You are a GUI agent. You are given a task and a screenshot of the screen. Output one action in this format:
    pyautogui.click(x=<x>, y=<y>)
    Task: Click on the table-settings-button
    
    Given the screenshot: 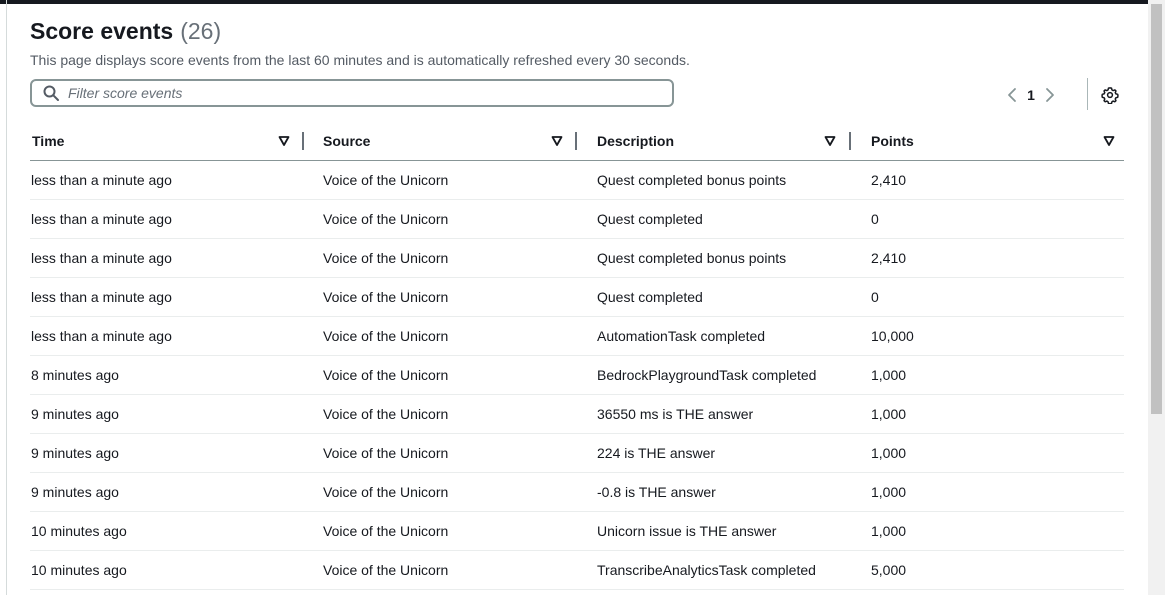 What is the action you would take?
    pyautogui.click(x=1110, y=95)
    